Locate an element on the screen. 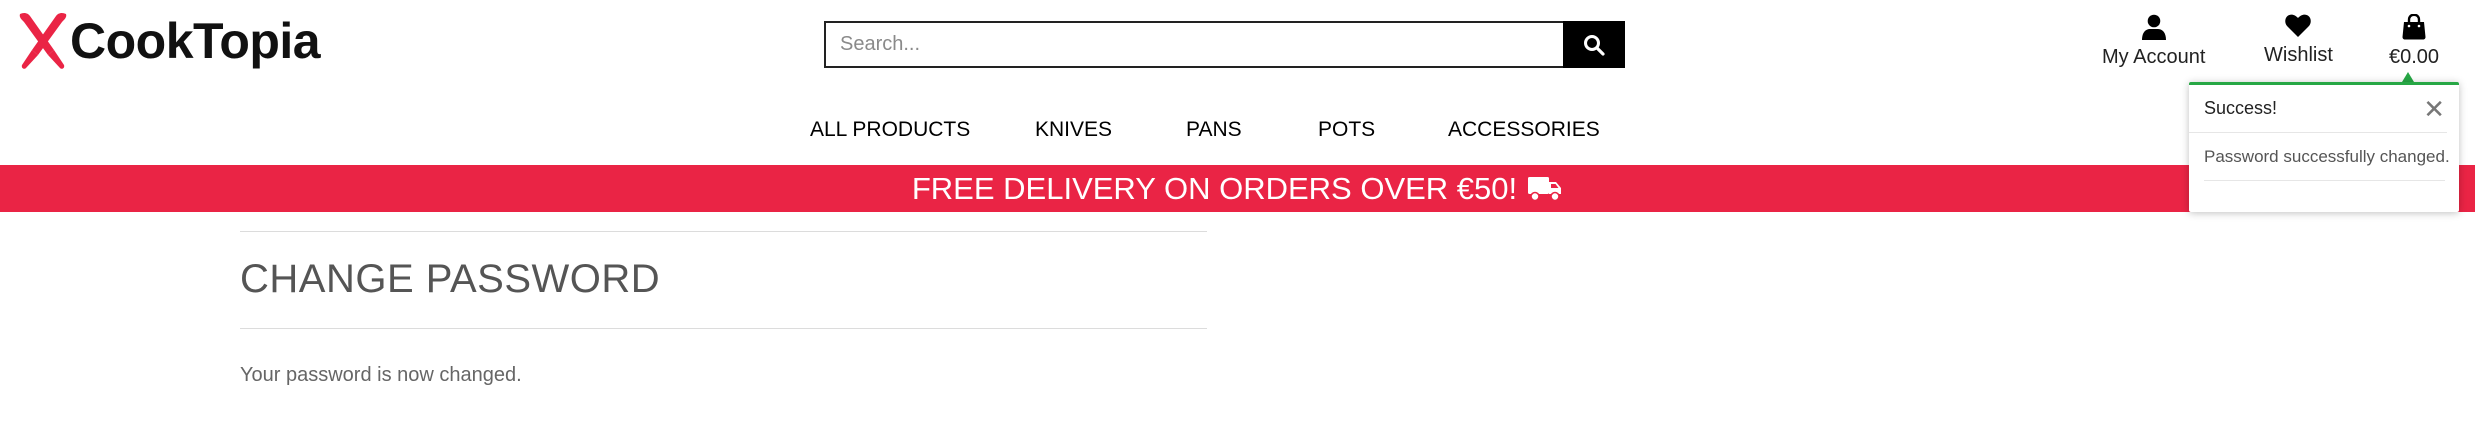 Image resolution: width=2475 pixels, height=422 pixels. bag-total: €0.00 is located at coordinates (2414, 57).